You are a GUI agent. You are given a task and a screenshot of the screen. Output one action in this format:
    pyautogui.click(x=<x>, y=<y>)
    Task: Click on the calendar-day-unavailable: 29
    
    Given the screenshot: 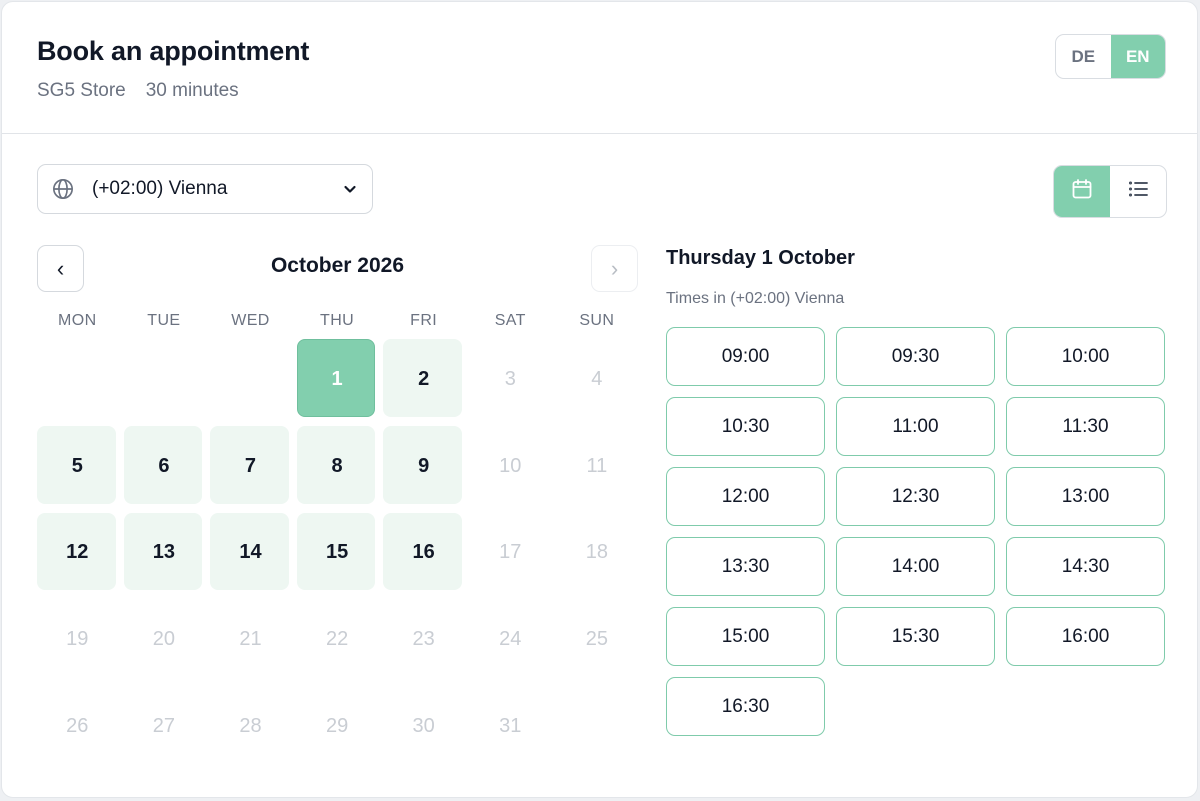 What is the action you would take?
    pyautogui.click(x=337, y=726)
    